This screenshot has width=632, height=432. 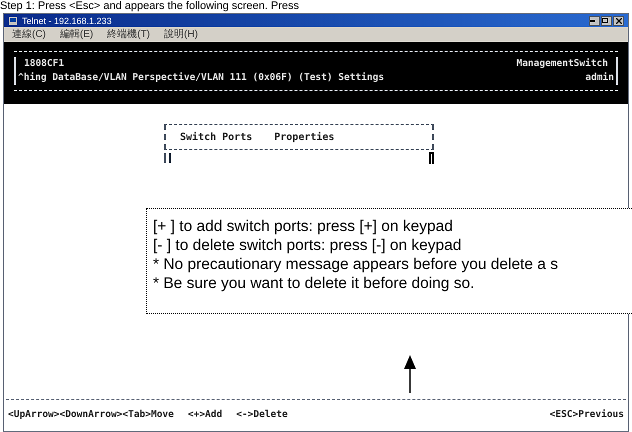 I want to click on close-button, so click(x=618, y=21).